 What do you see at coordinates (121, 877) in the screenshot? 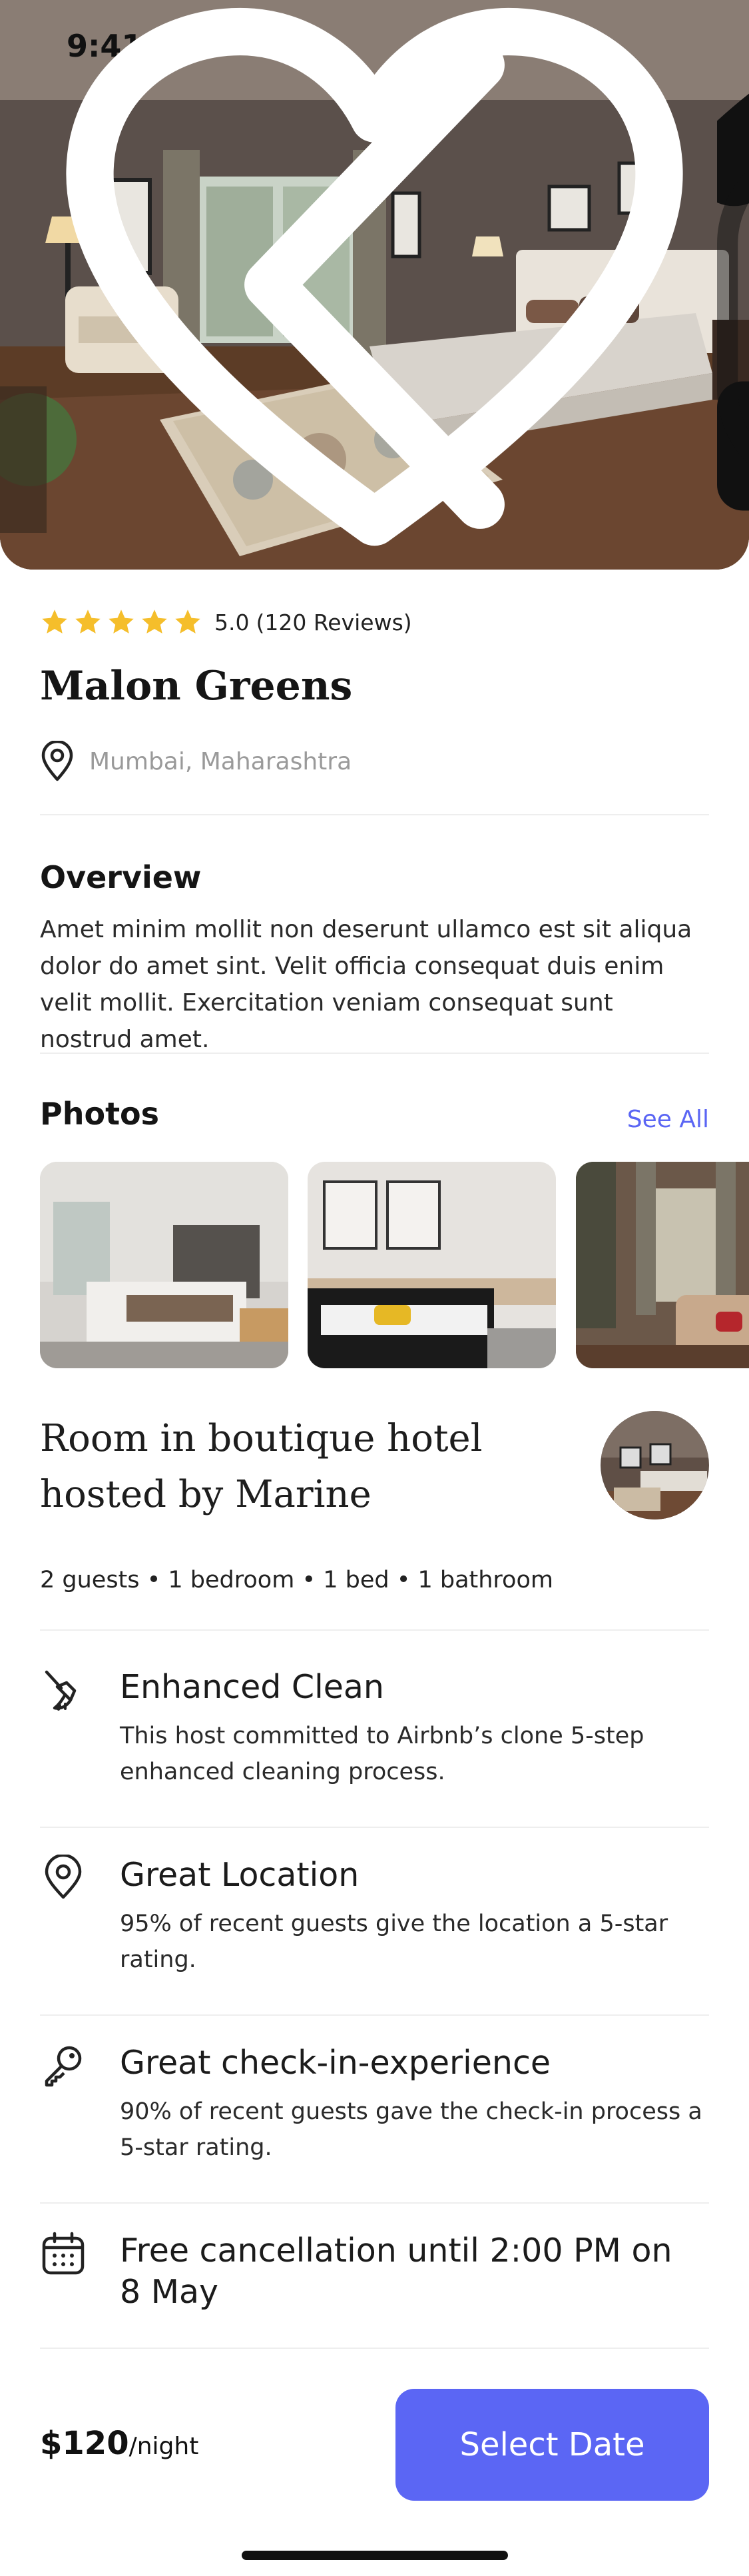
I see `overview-heading: Overview` at bounding box center [121, 877].